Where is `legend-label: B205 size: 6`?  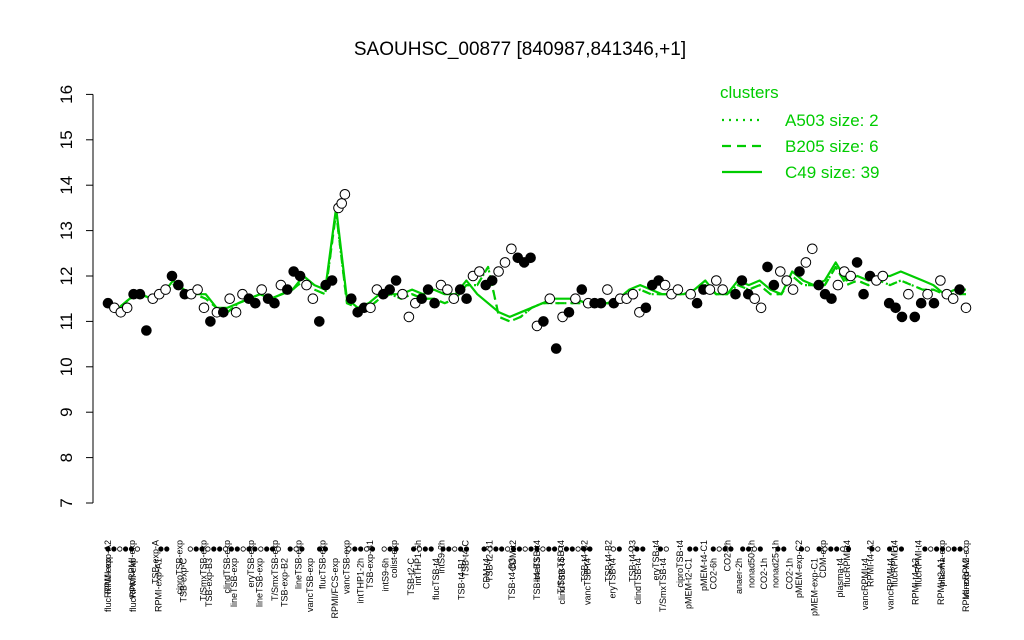
legend-label: B205 size: 6 is located at coordinates (832, 146).